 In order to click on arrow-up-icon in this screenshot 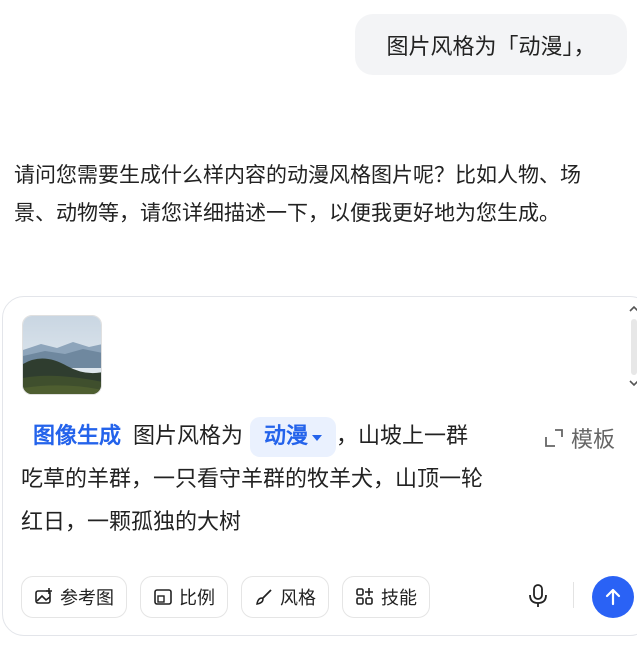, I will do `click(613, 597)`.